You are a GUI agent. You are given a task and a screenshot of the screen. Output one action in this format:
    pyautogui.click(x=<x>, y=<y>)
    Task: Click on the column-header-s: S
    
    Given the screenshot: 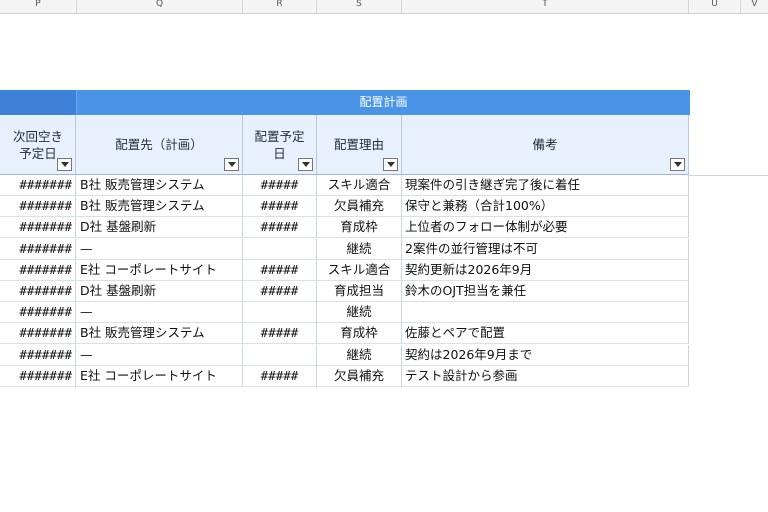 What is the action you would take?
    pyautogui.click(x=359, y=6)
    